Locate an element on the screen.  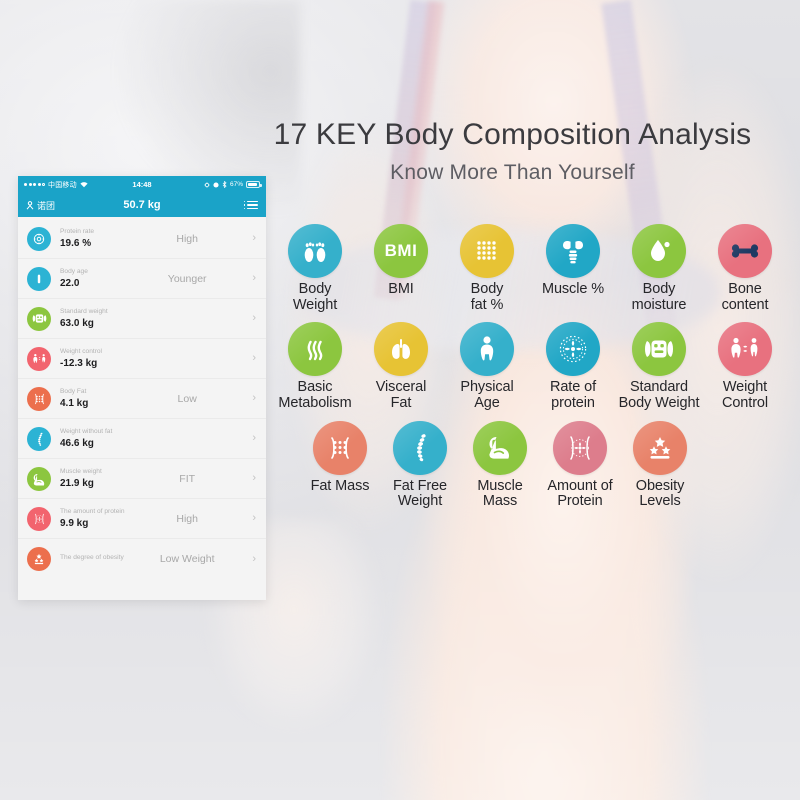
feature-basic-metabolism: Basic Metabolism is located at coordinates (315, 366).